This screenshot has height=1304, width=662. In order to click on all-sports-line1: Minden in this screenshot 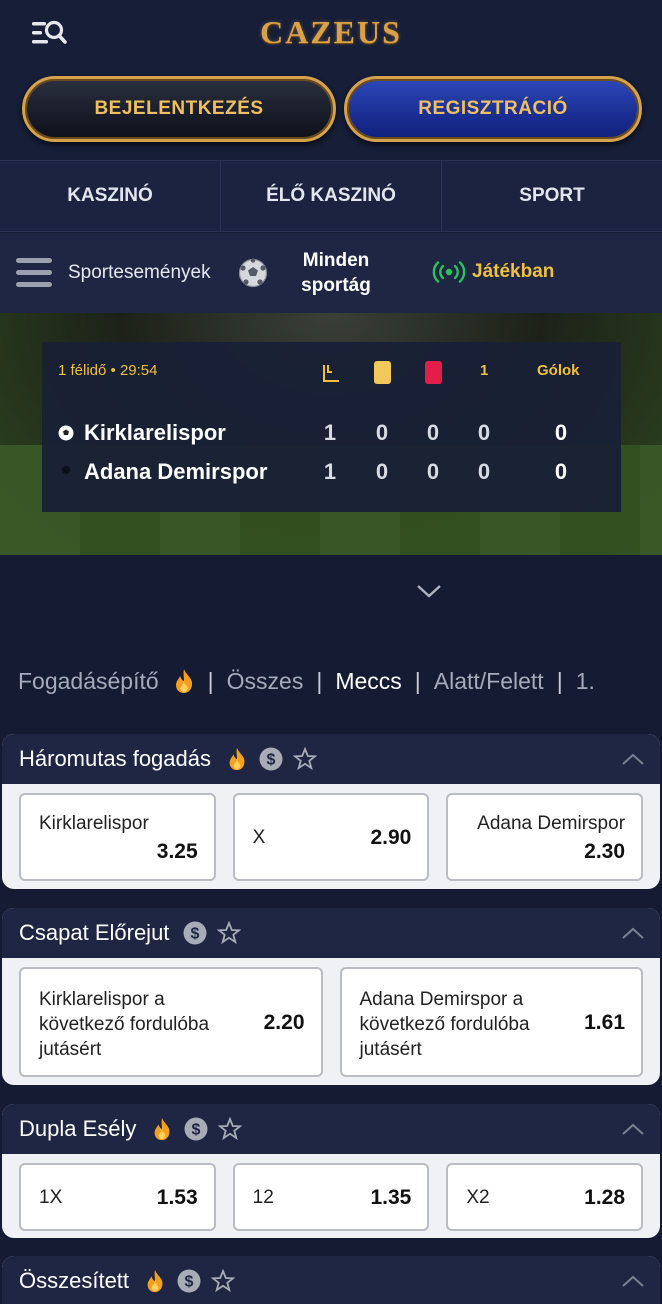, I will do `click(336, 260)`.